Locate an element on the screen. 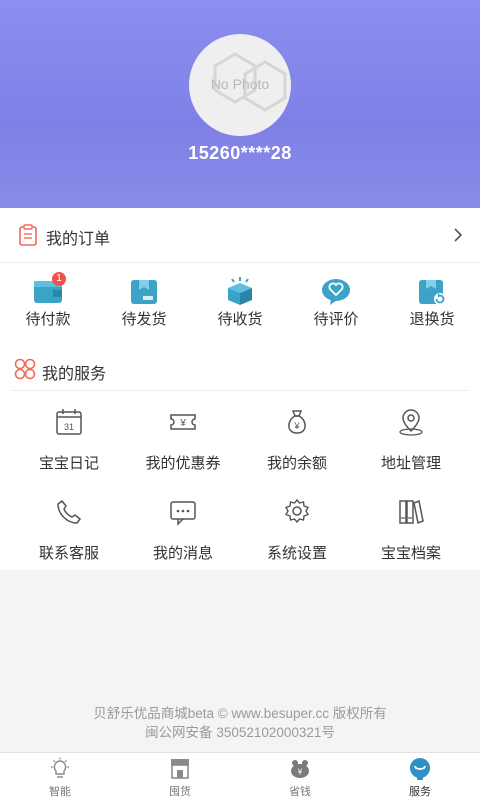  heart-chat-icon is located at coordinates (336, 292).